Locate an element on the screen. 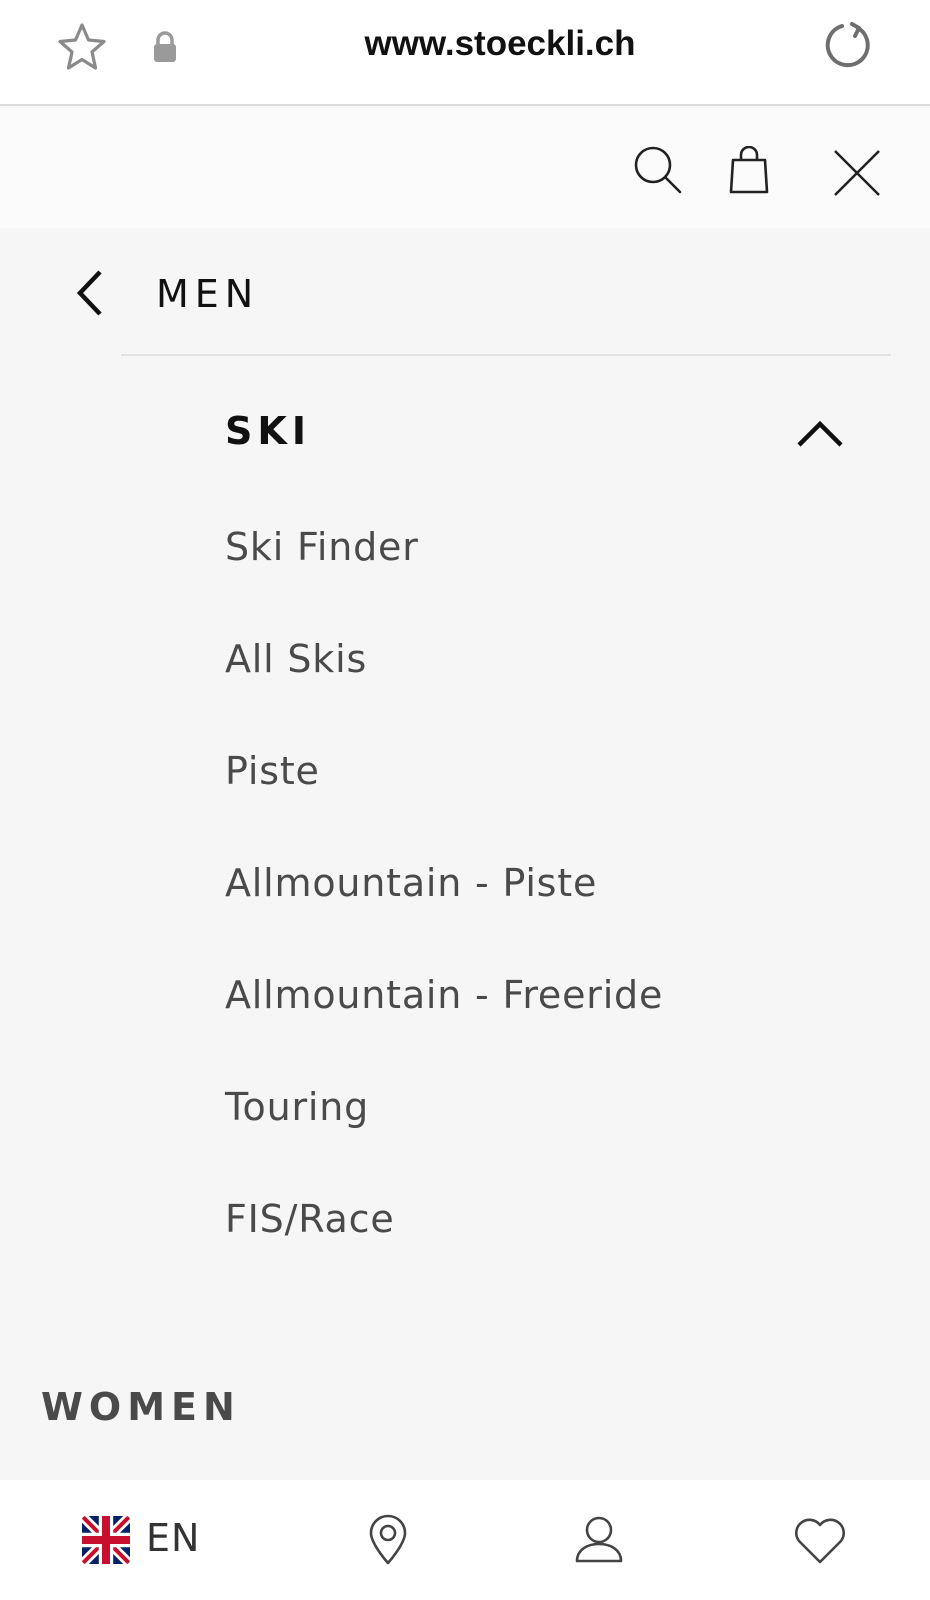  lock-icon is located at coordinates (165, 46).